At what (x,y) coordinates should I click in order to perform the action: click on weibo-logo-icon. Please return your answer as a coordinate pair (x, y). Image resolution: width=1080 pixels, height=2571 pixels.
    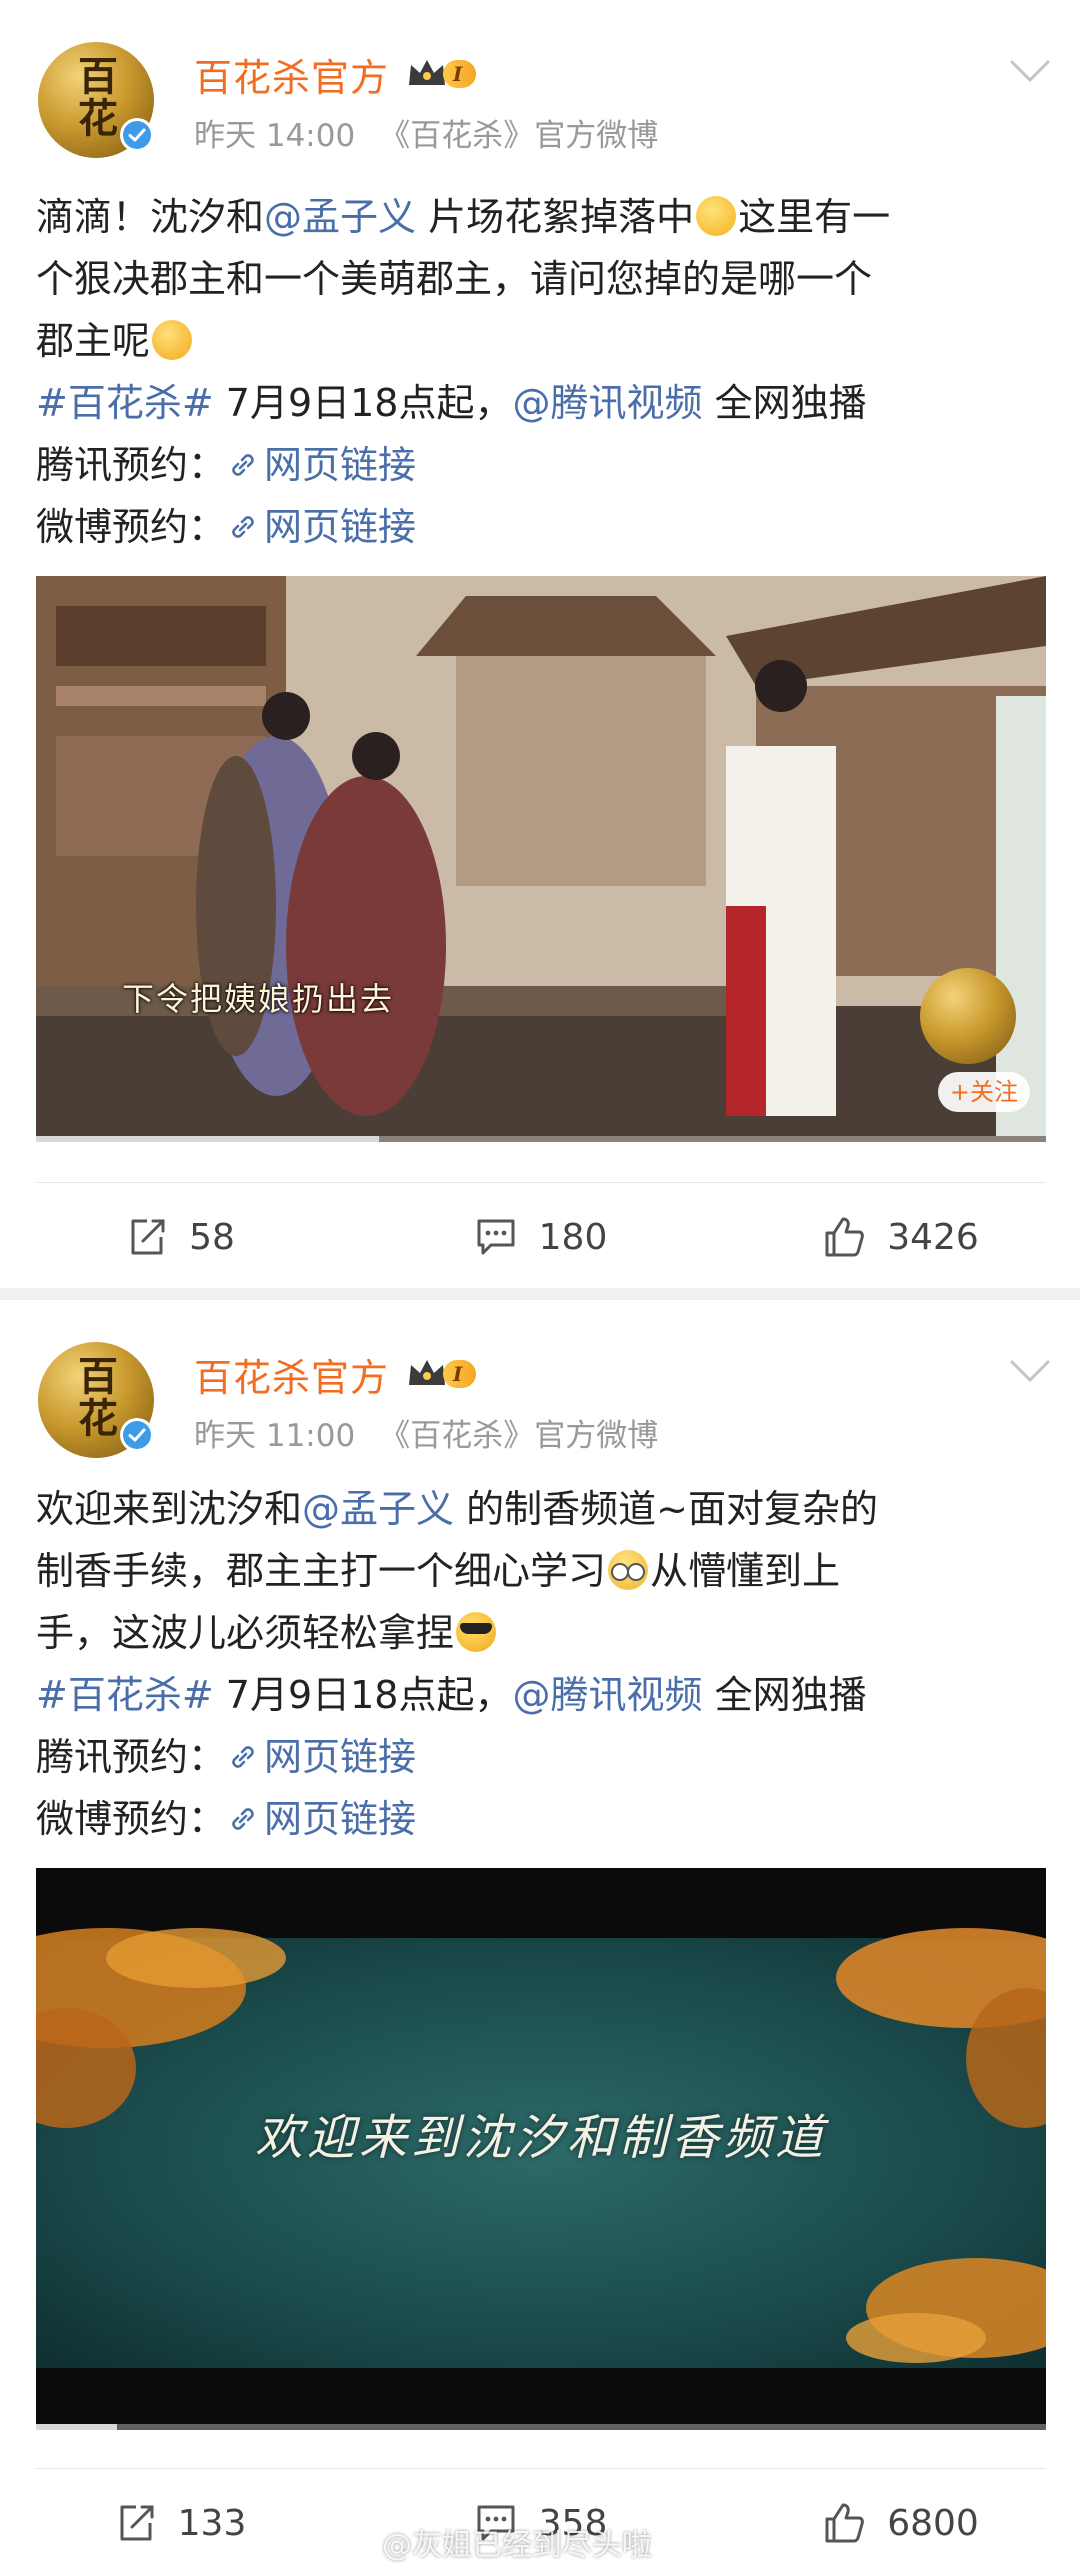
    Looking at the image, I should click on (355, 2545).